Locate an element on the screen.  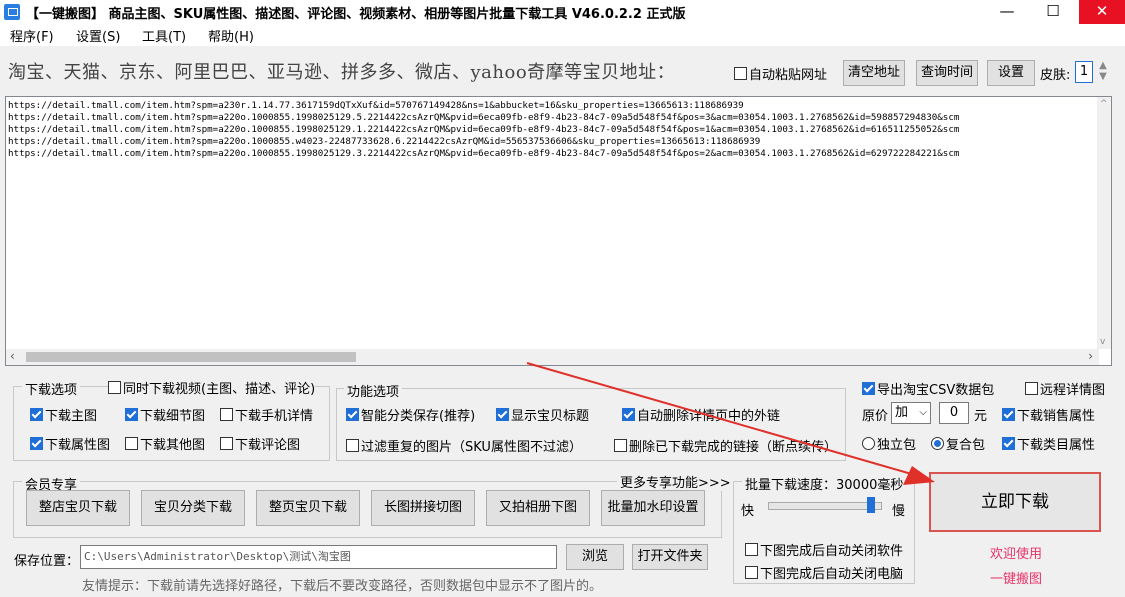
clear-address-button: 清空地址 is located at coordinates (874, 73).